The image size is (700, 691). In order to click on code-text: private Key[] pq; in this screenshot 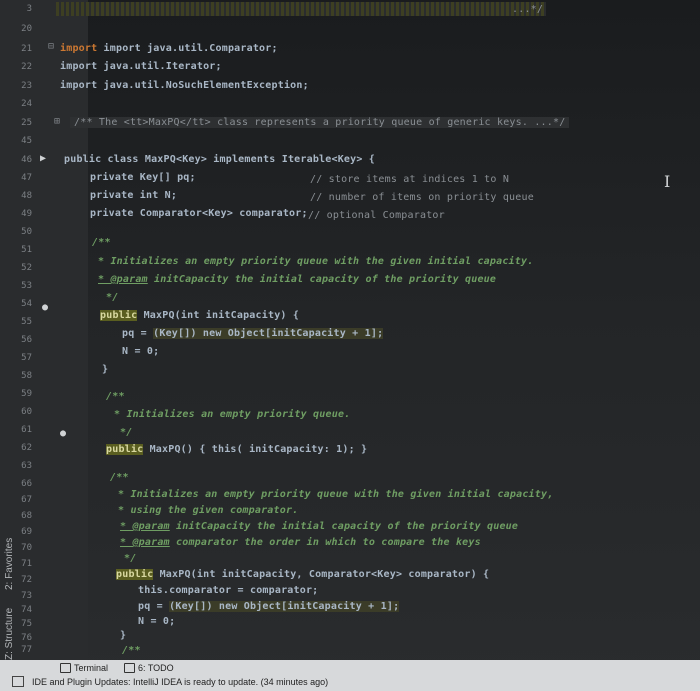, I will do `click(143, 177)`.